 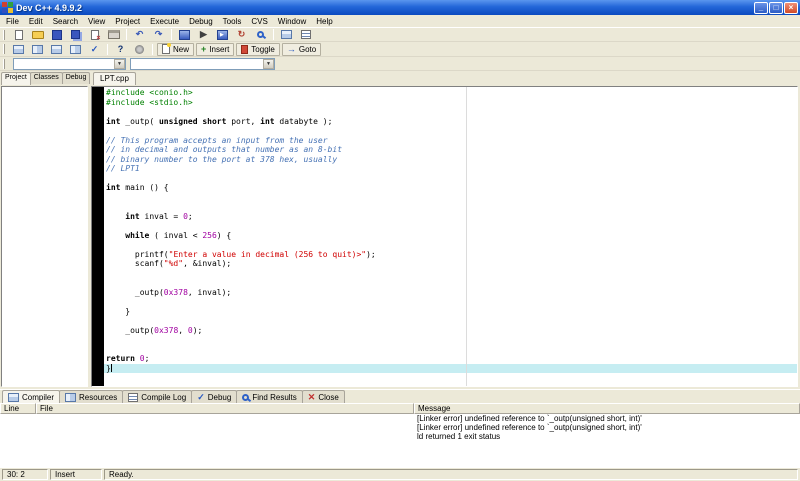 I want to click on help-button: ?, so click(x=120, y=49).